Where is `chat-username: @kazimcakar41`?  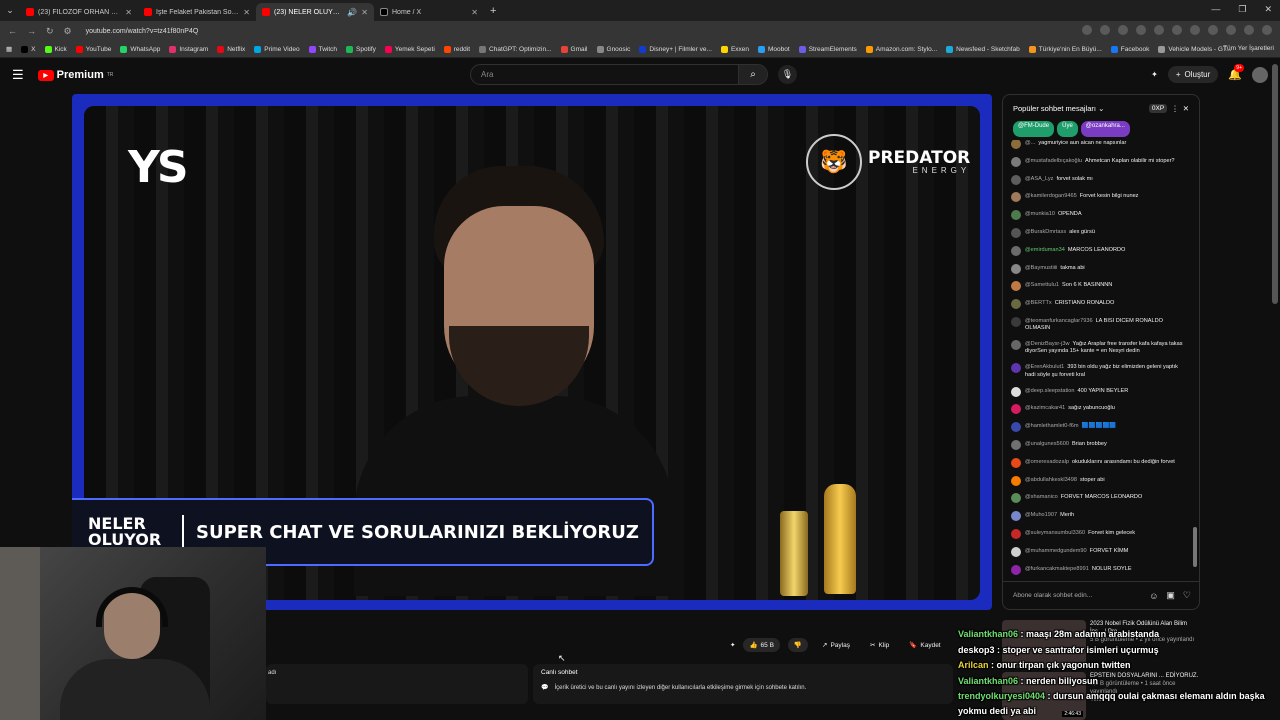 chat-username: @kazimcakar41 is located at coordinates (1045, 408).